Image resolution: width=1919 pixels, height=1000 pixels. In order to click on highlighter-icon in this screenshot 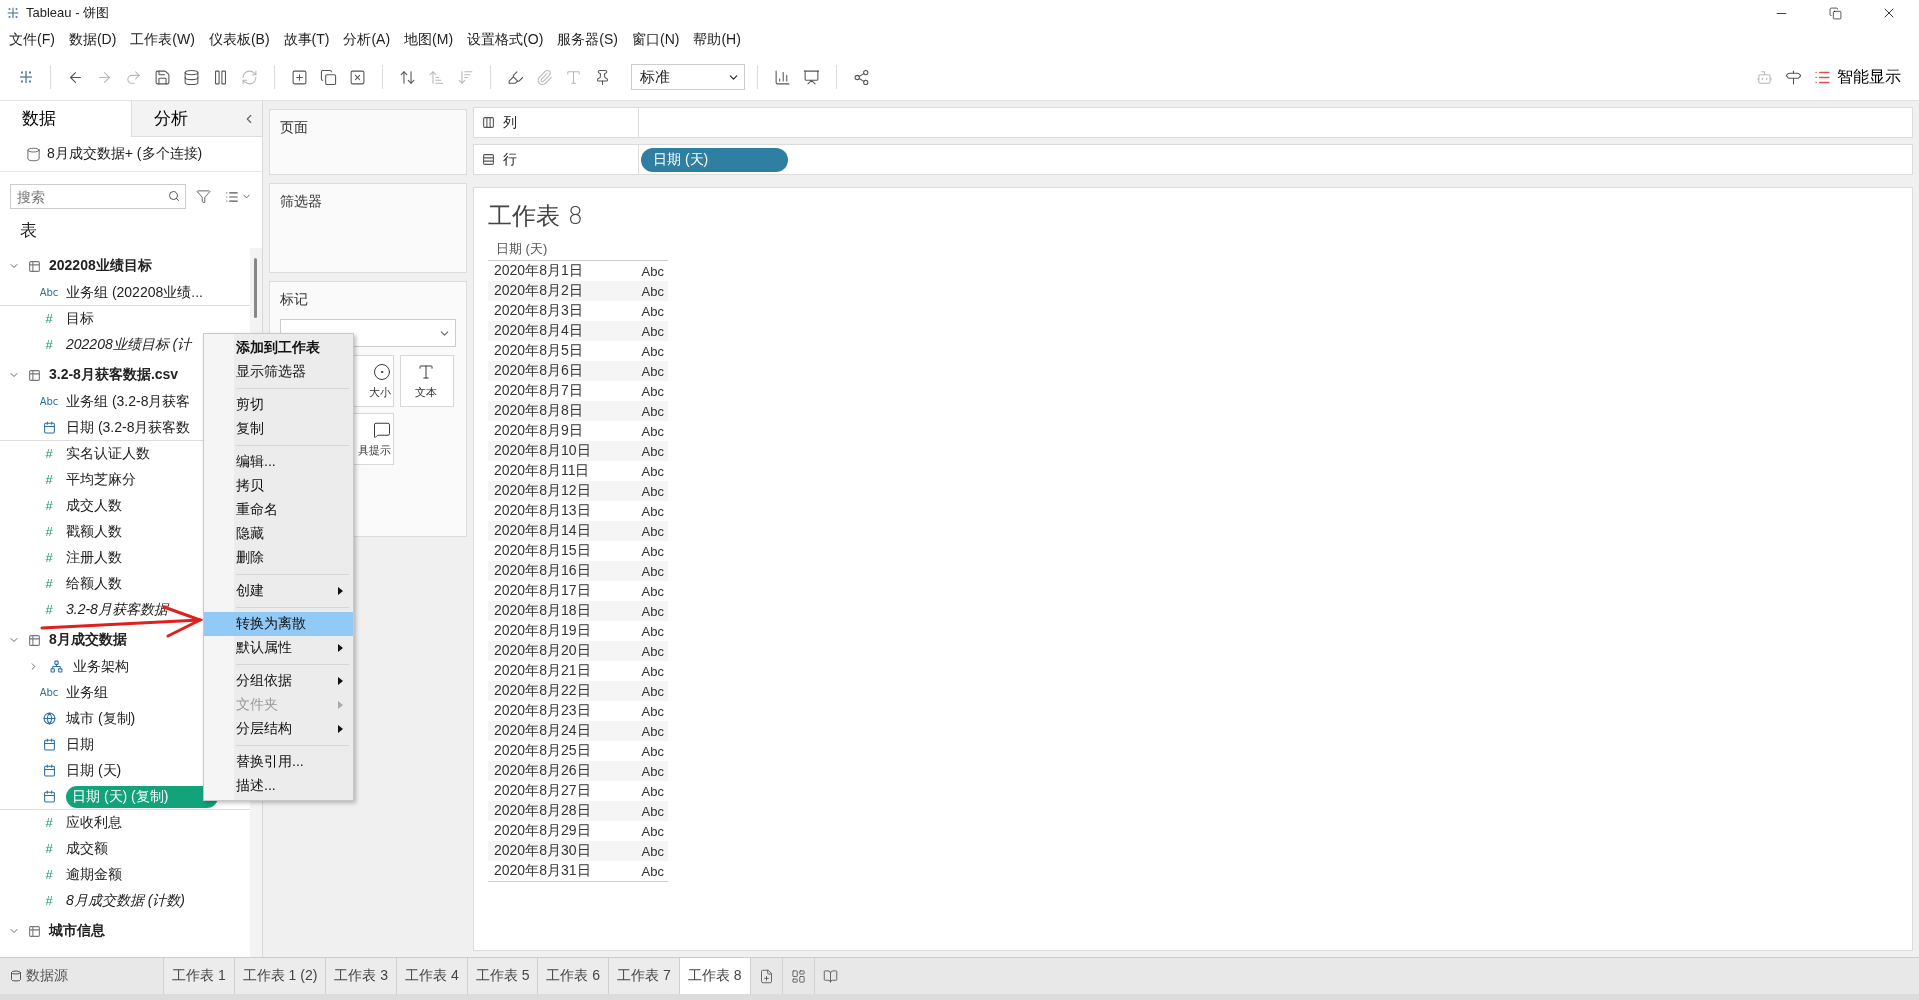, I will do `click(515, 77)`.